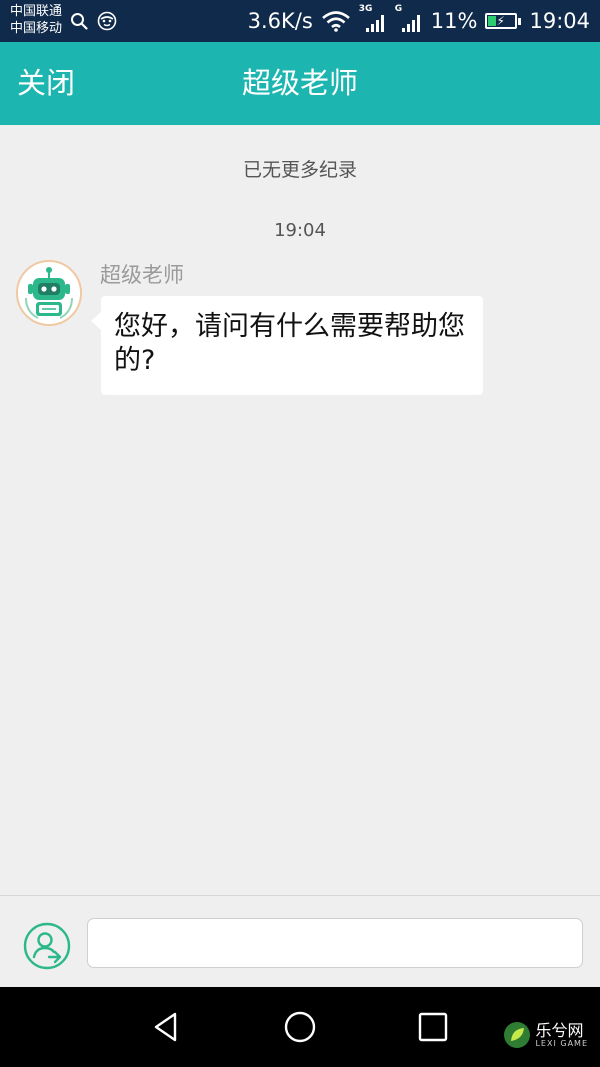 Image resolution: width=600 pixels, height=1067 pixels. I want to click on avatar, so click(49, 293).